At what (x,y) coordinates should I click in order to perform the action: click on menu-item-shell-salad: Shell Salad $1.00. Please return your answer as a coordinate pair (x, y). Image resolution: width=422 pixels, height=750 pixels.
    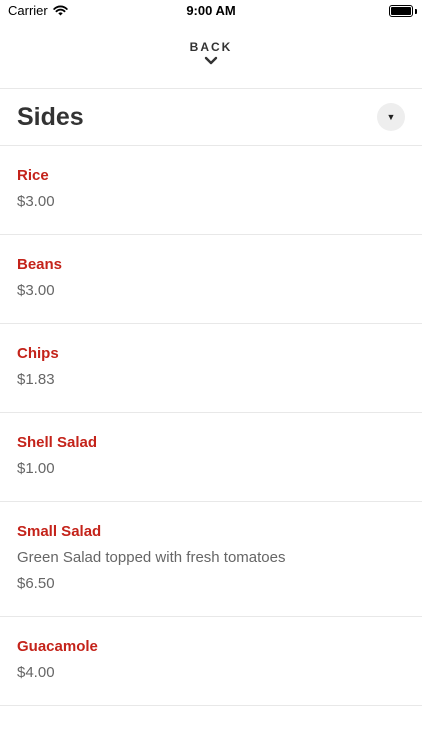
    Looking at the image, I should click on (211, 457).